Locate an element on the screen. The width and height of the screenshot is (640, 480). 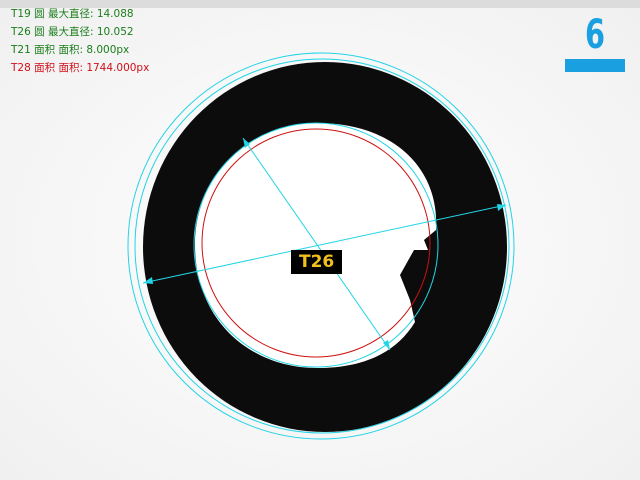
result-t19: T19 圆 最大直径: 14.088 is located at coordinates (72, 14).